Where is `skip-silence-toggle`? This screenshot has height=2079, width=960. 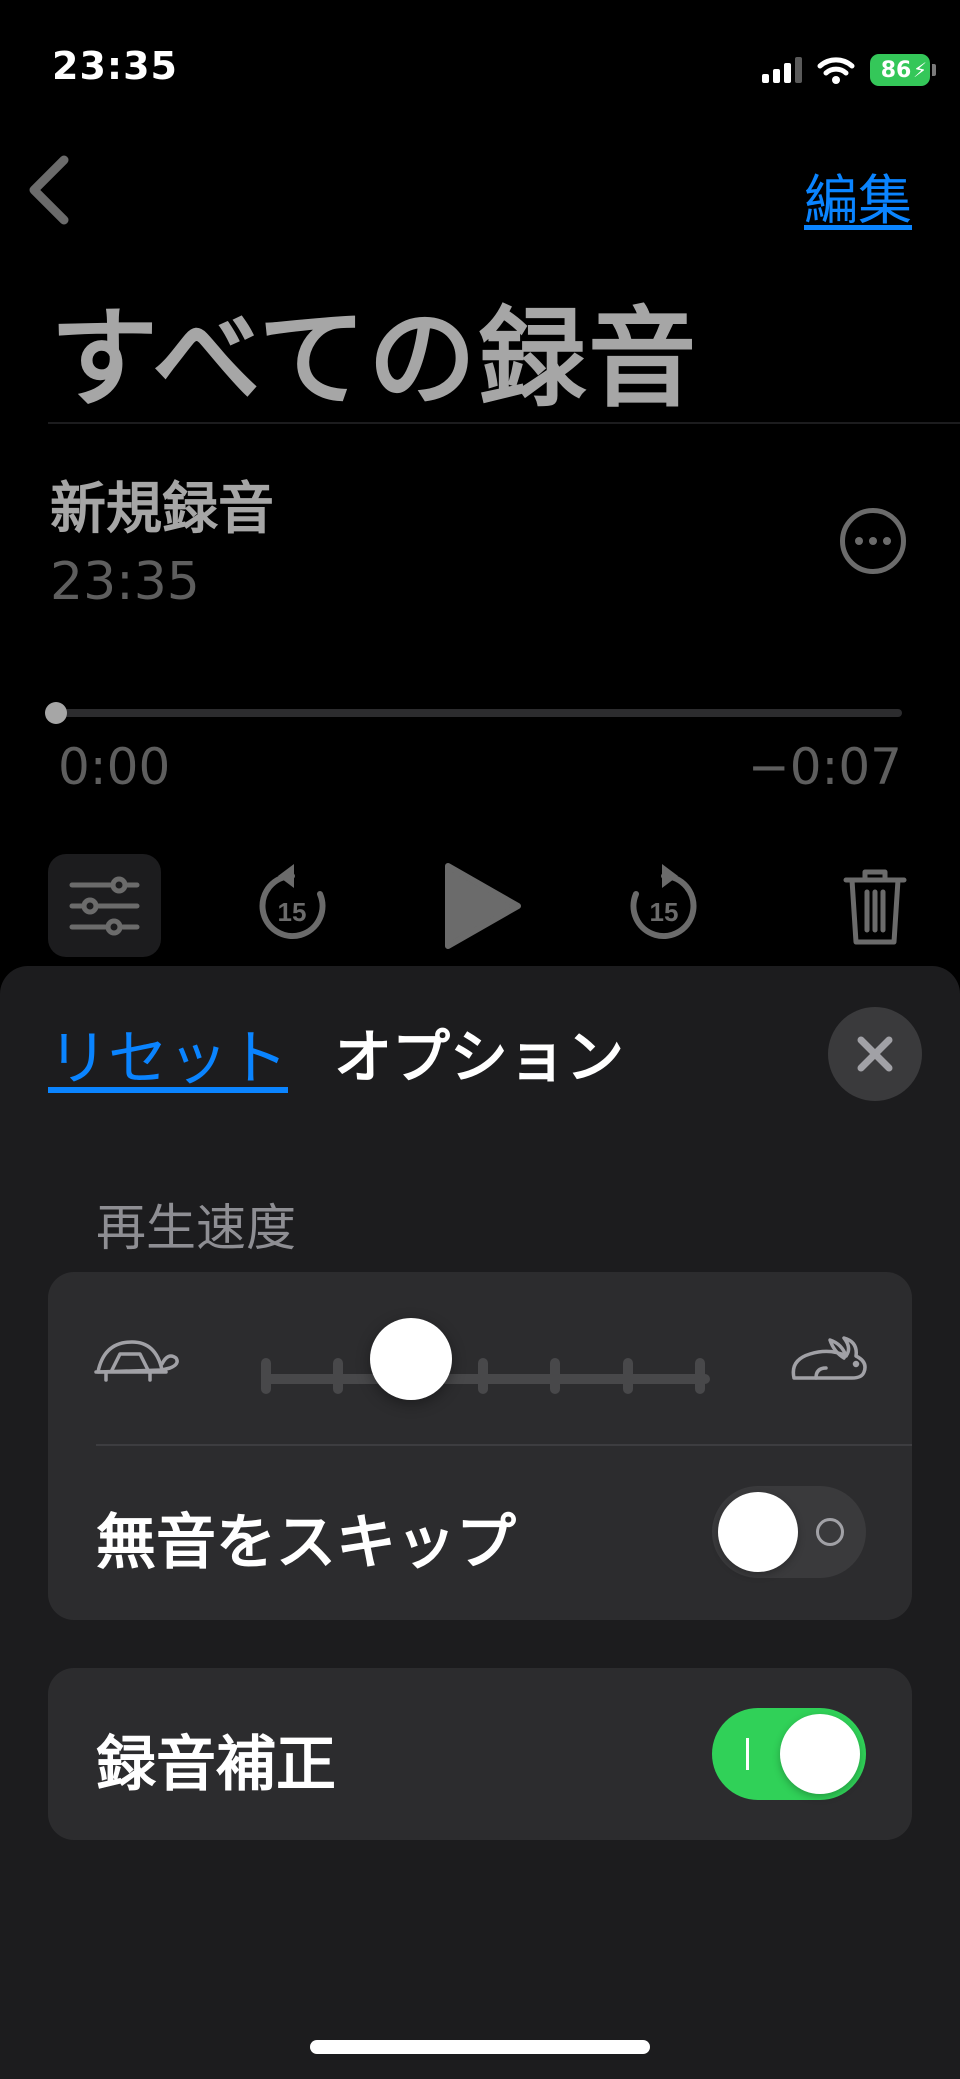
skip-silence-toggle is located at coordinates (789, 1532).